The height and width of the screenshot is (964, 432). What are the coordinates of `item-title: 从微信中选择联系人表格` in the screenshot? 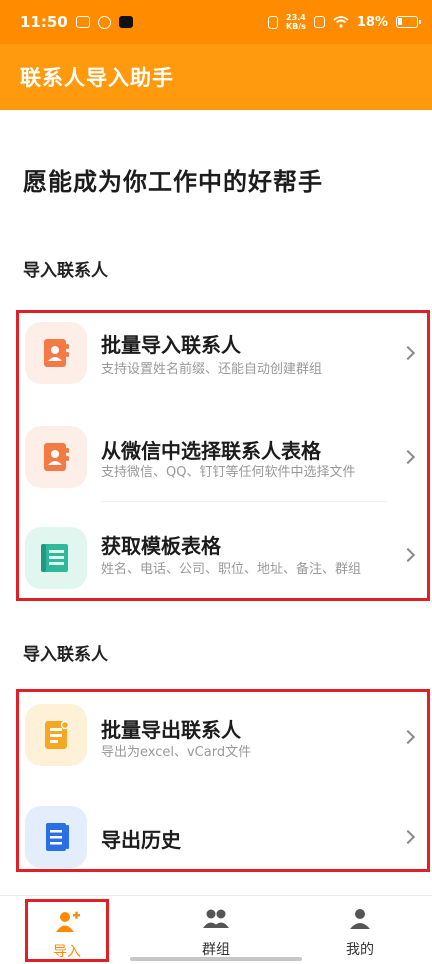 It's located at (211, 451).